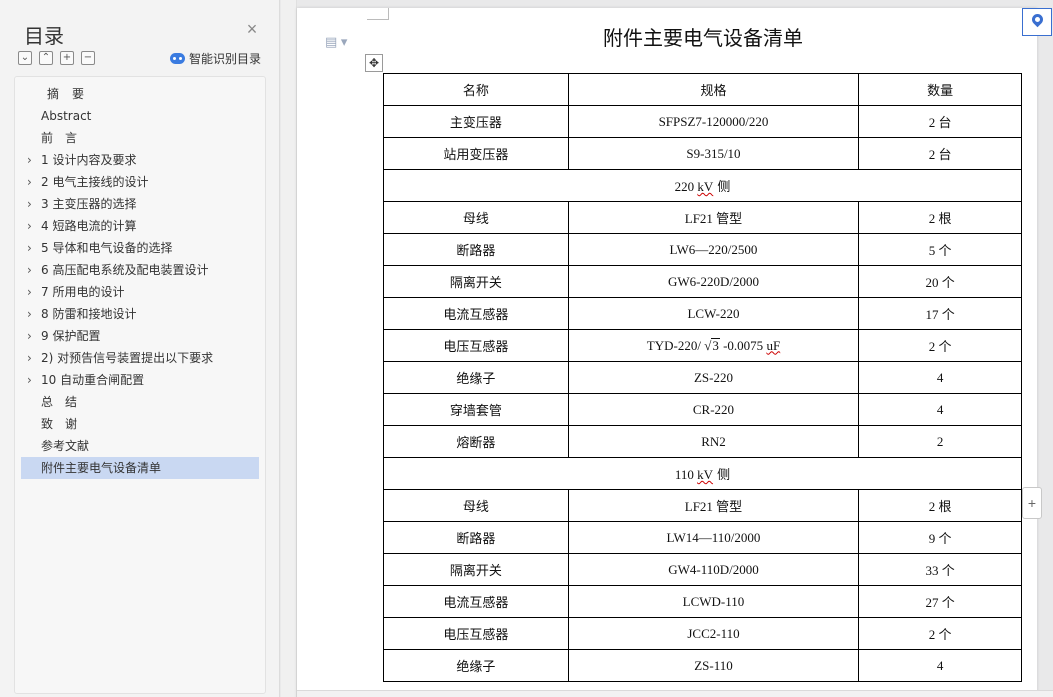 Image resolution: width=1053 pixels, height=697 pixels. I want to click on page-title: 附件主要电气设备清单, so click(703, 38).